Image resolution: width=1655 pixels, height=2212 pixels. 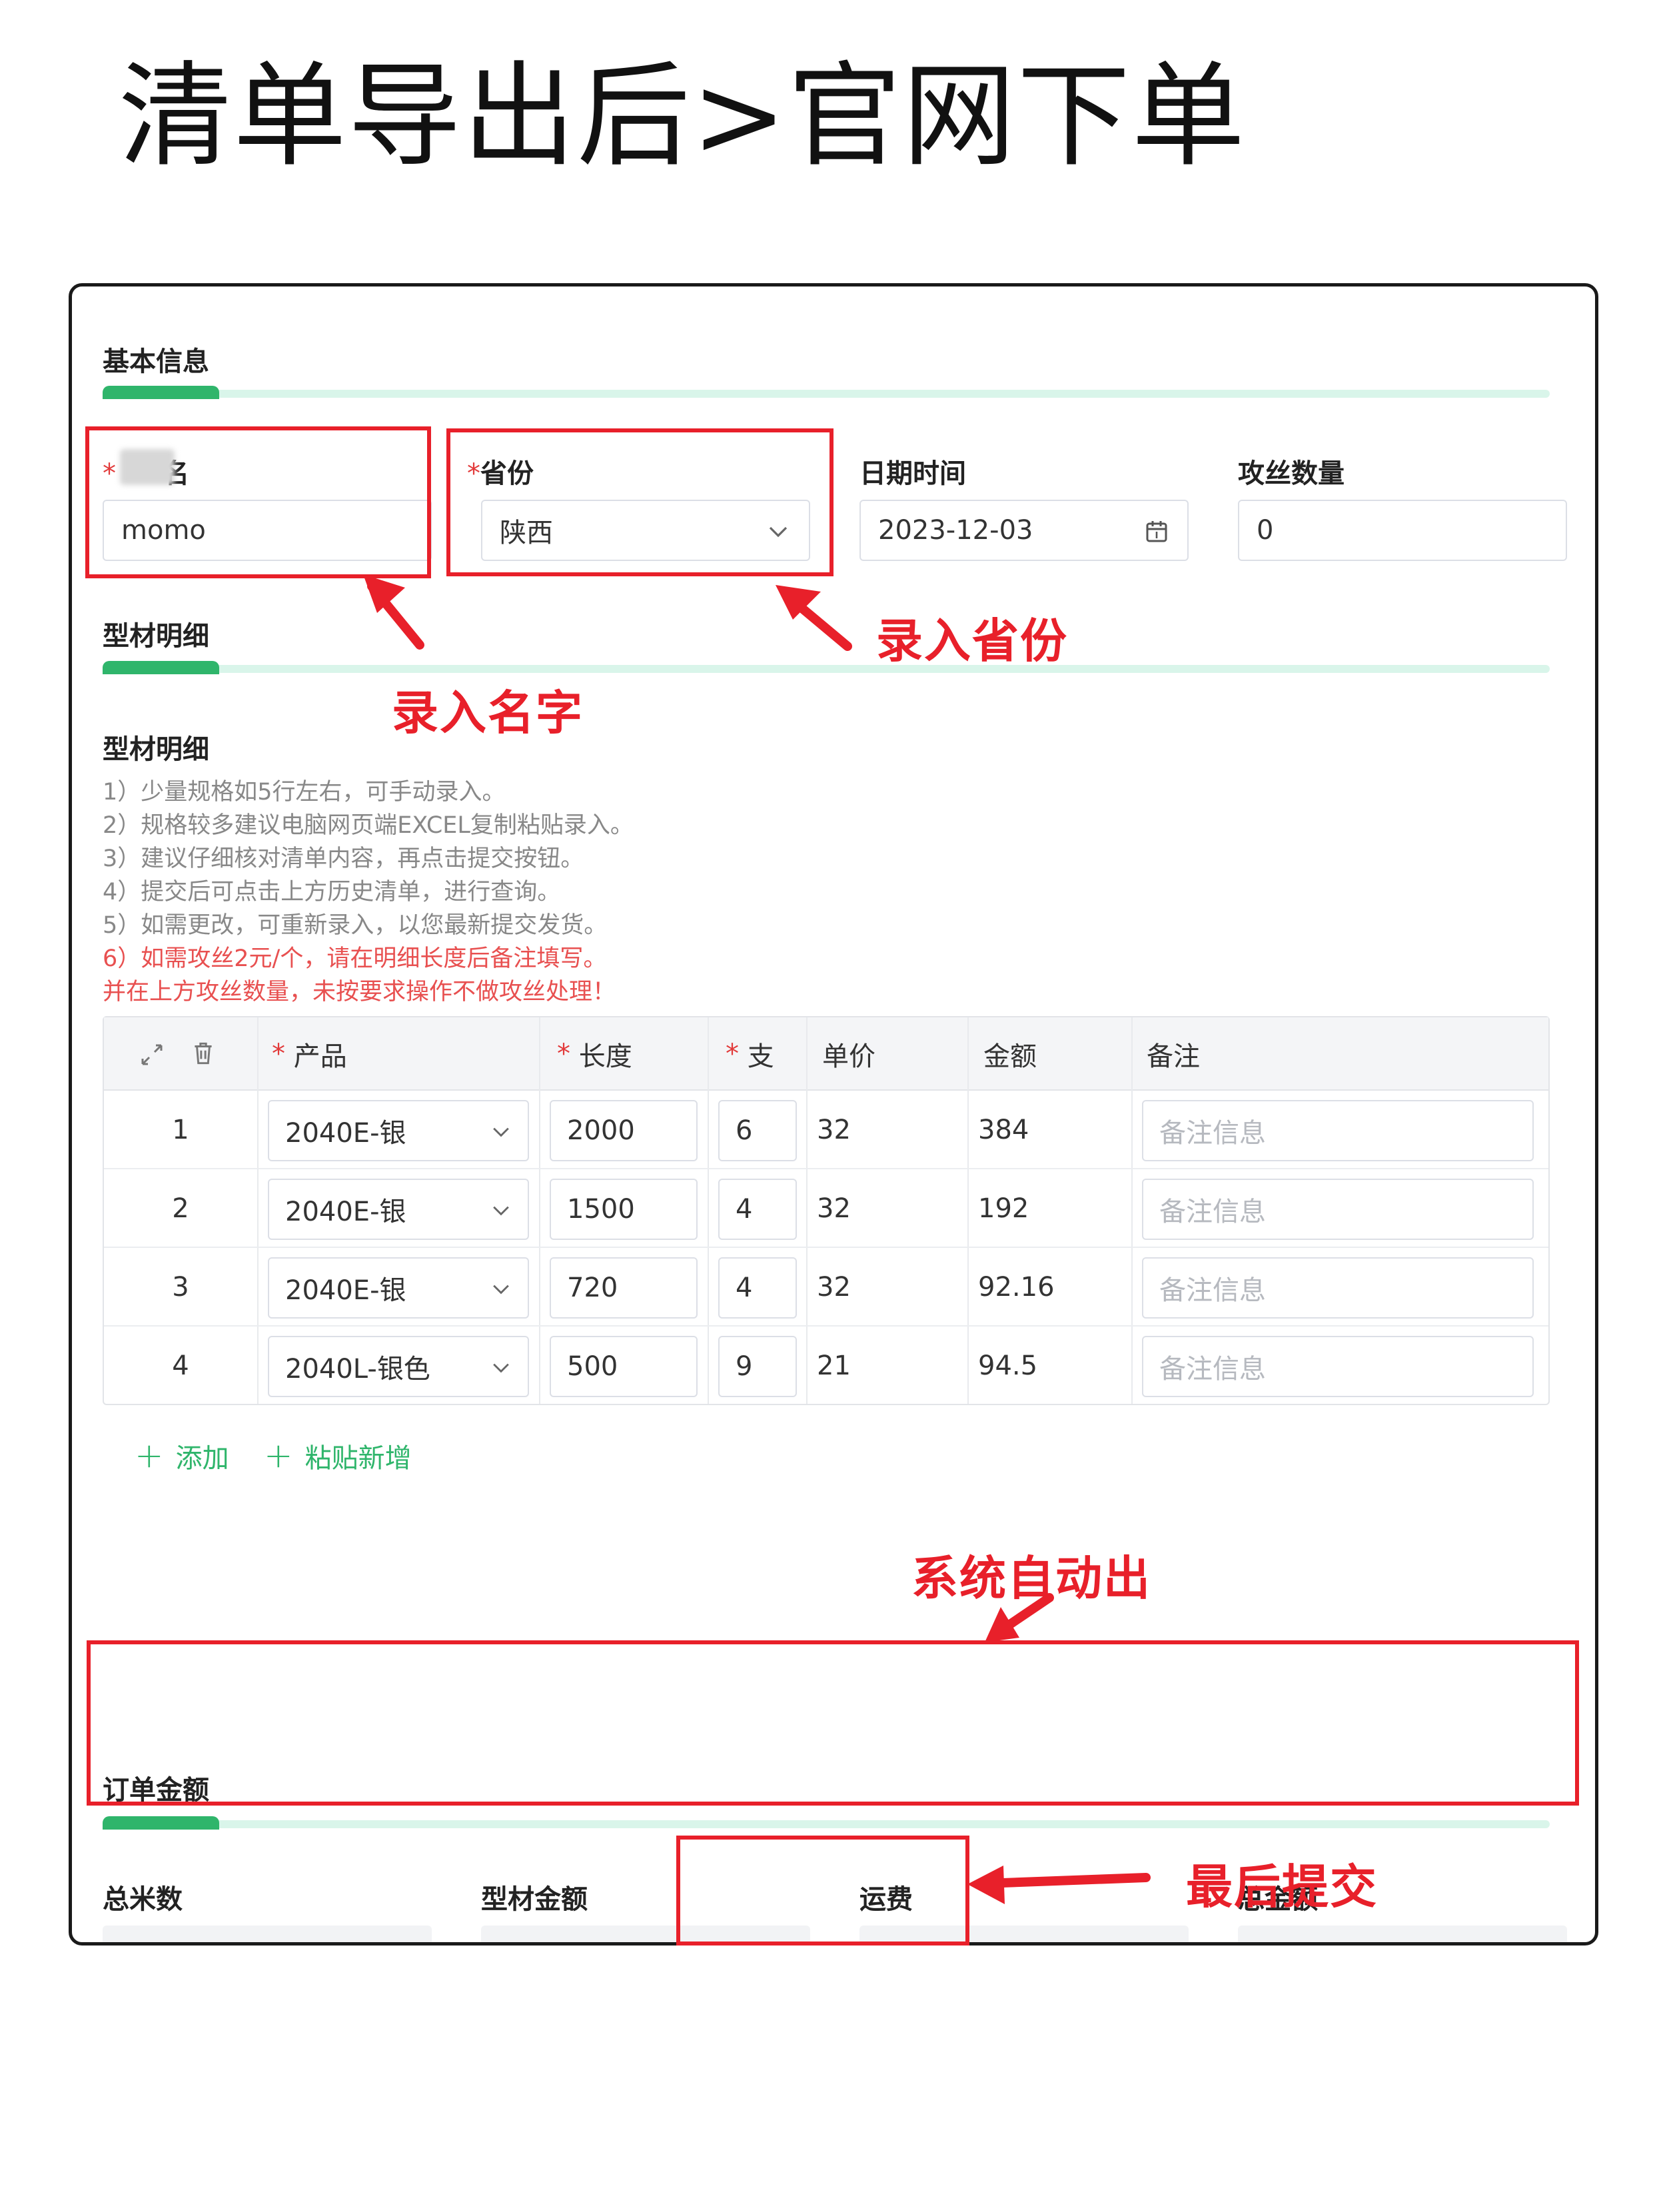 I want to click on redacted-name-label, so click(x=147, y=467).